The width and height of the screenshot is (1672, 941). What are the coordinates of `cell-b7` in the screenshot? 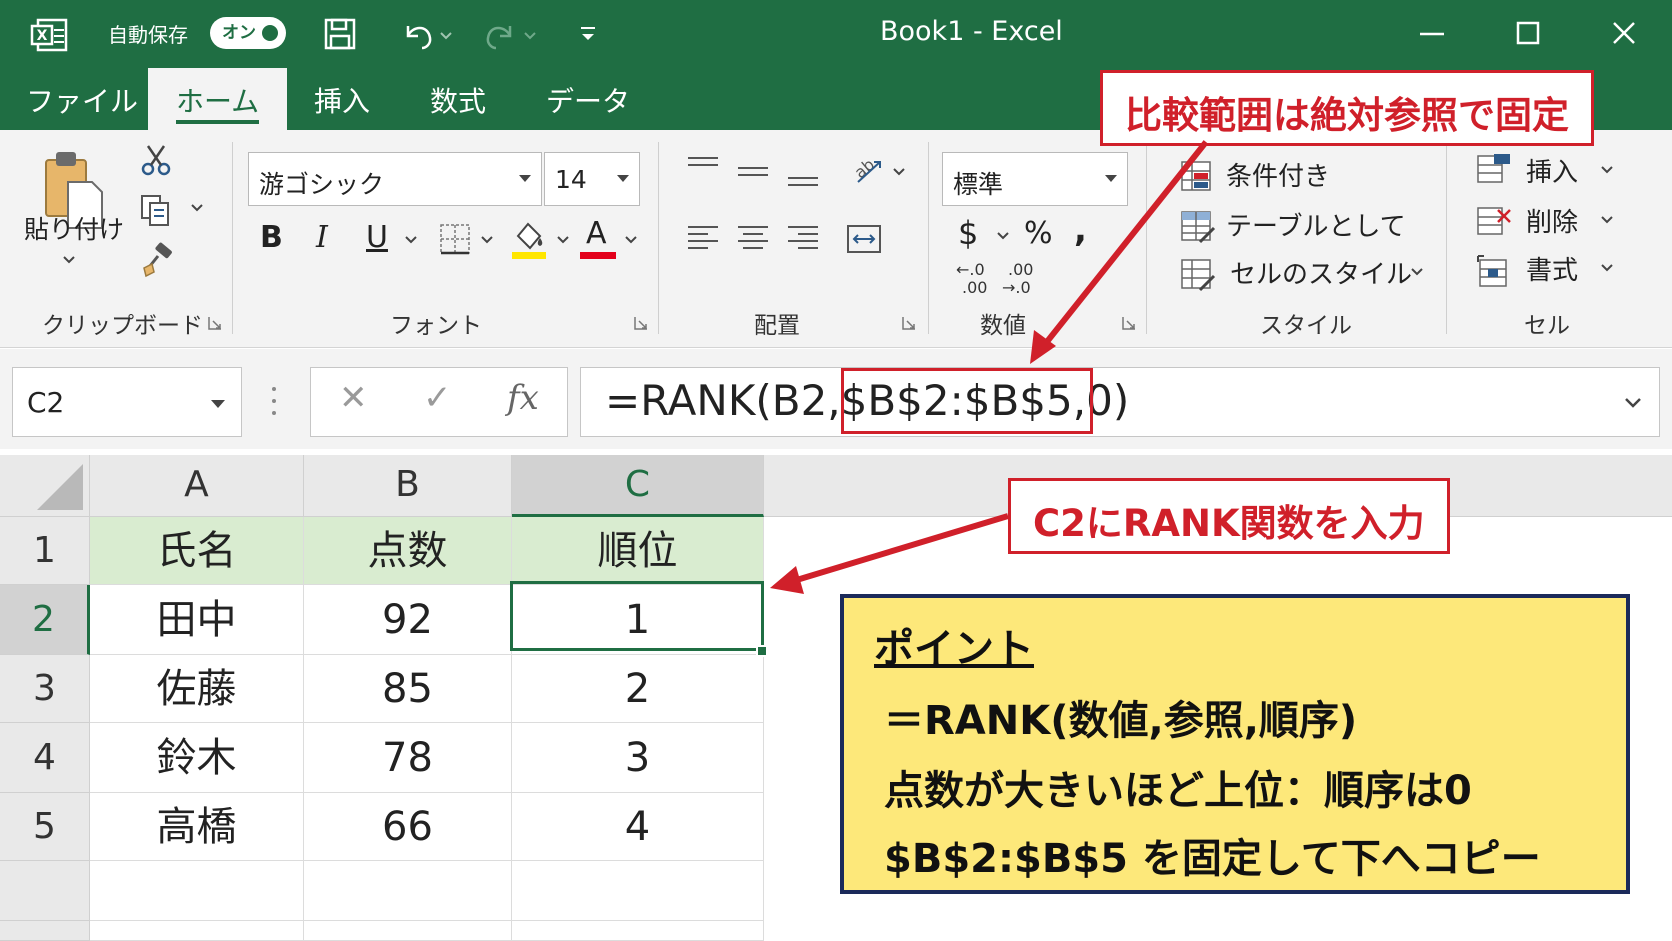 It's located at (408, 931).